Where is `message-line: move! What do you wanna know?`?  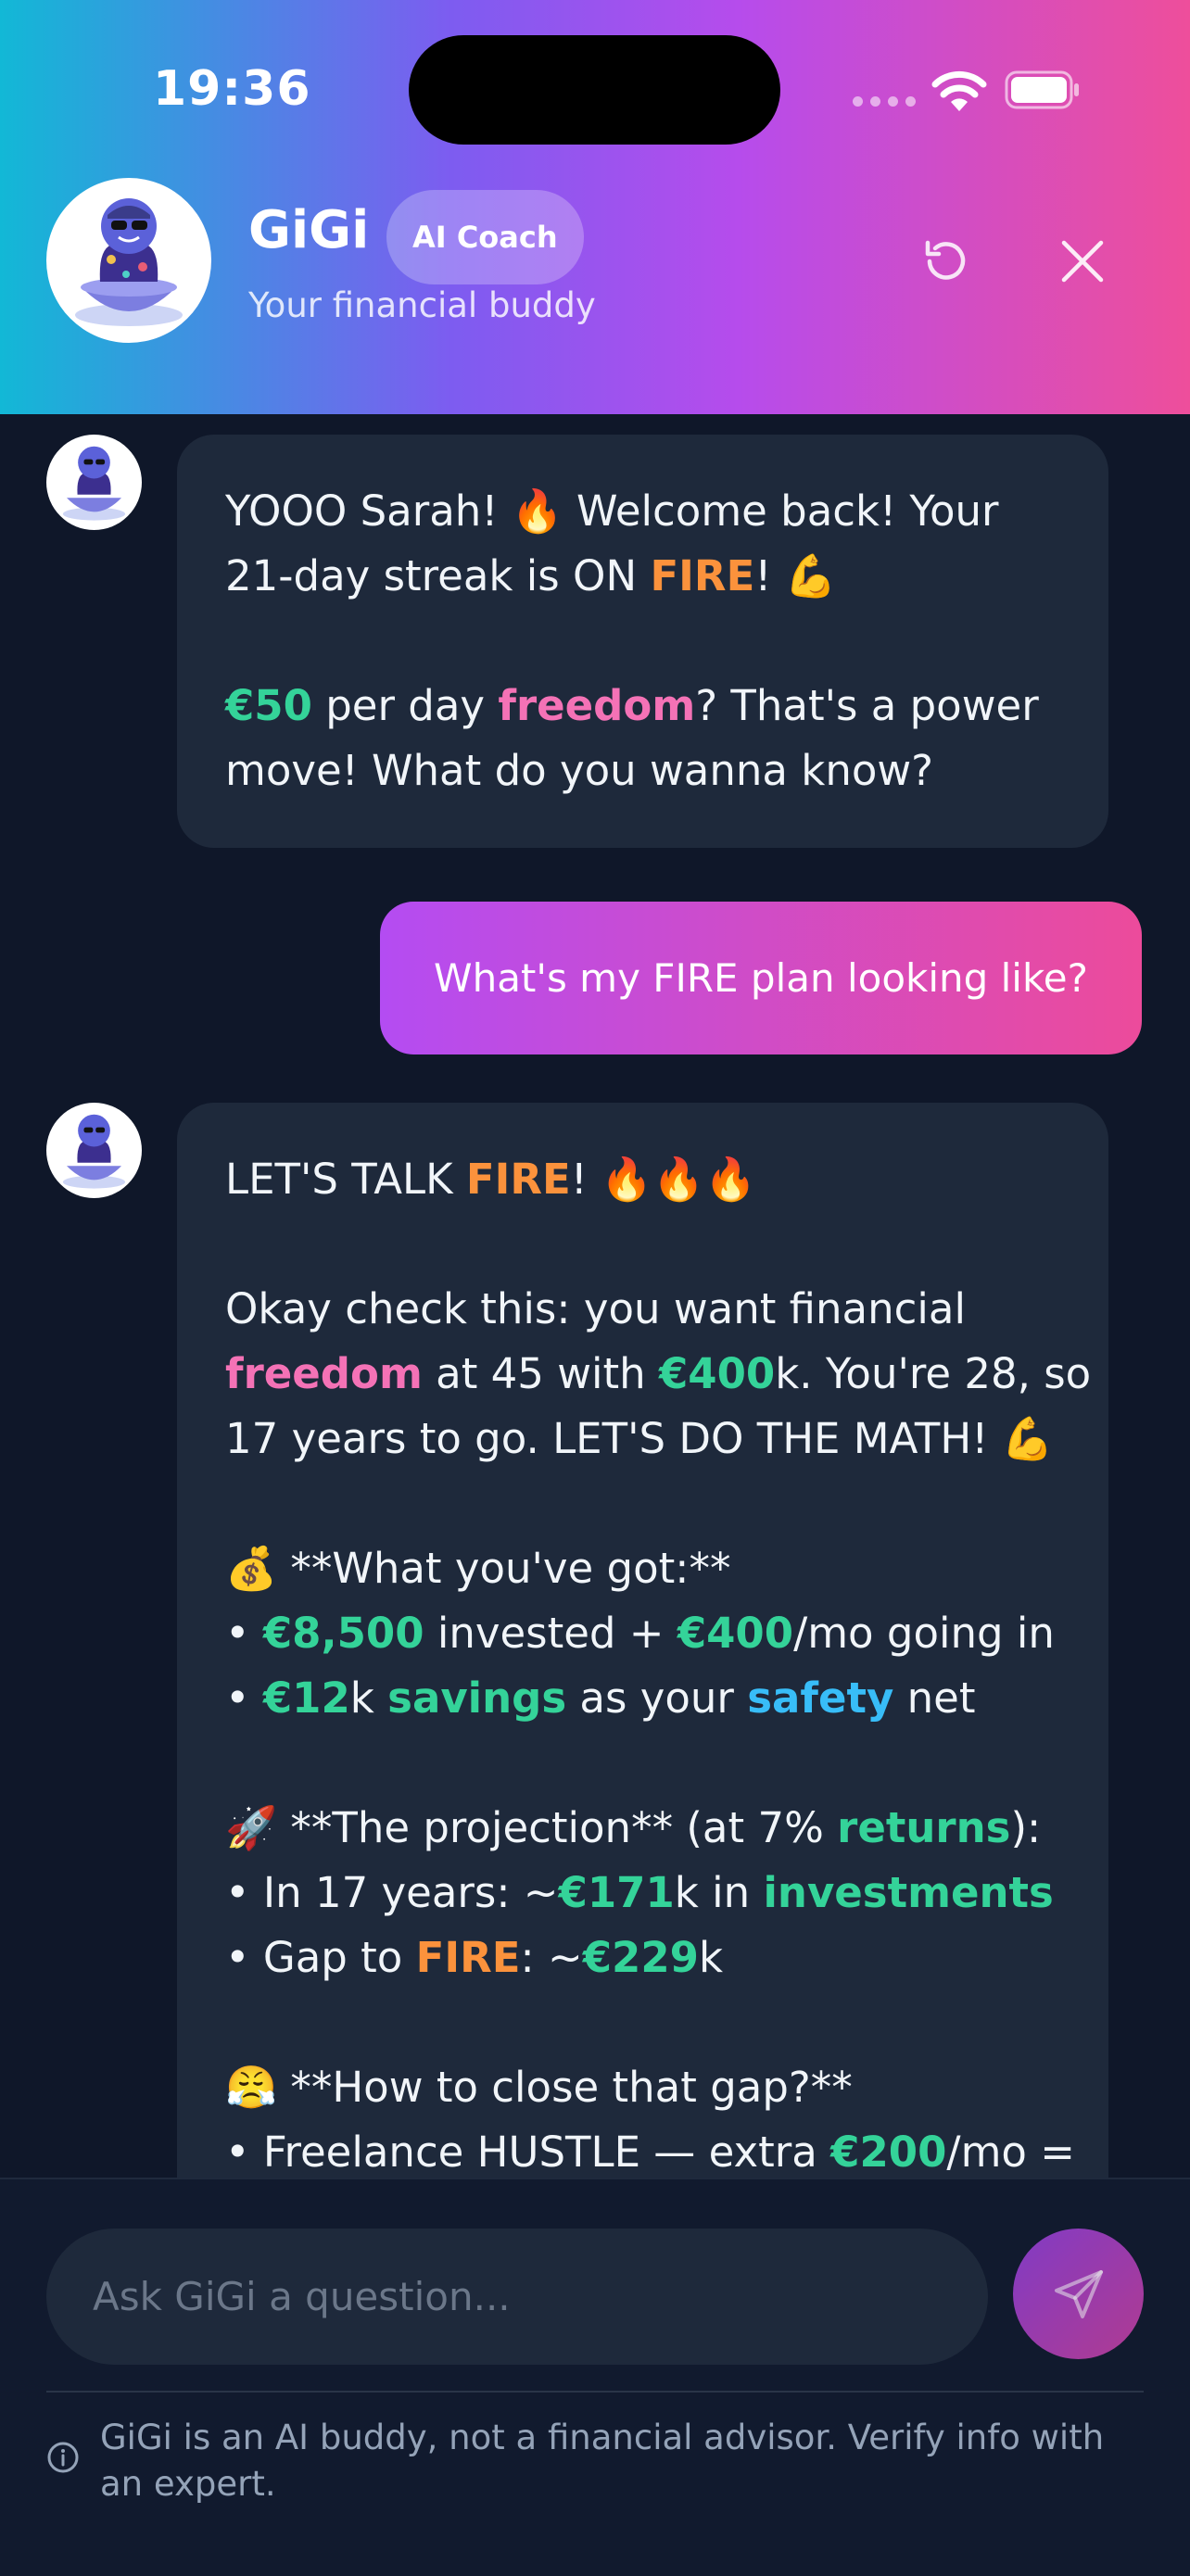 message-line: move! What do you wanna know? is located at coordinates (642, 771).